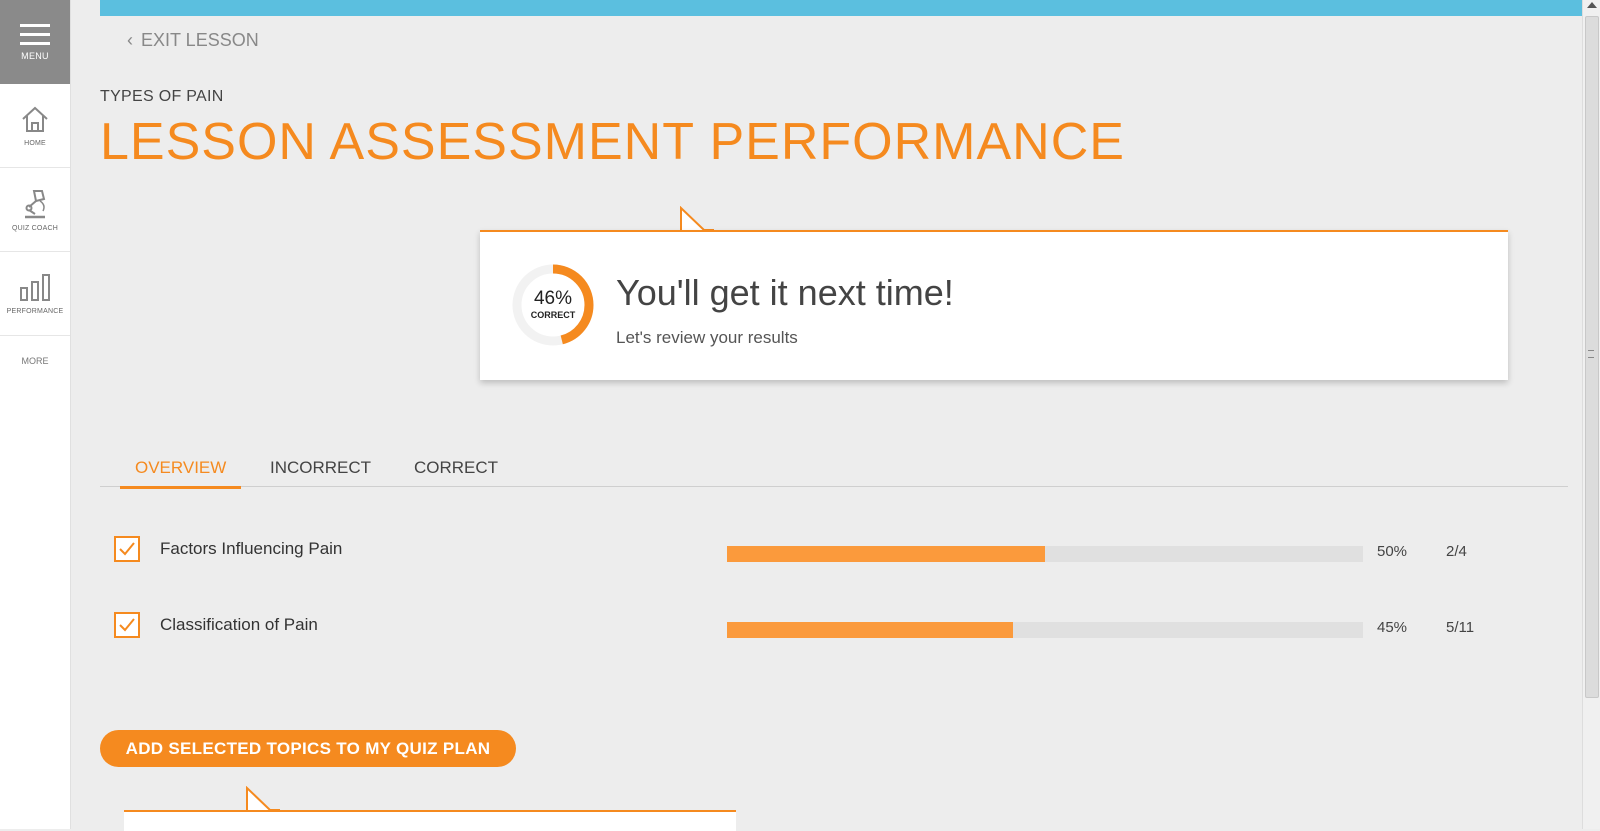  Describe the element at coordinates (1460, 627) in the screenshot. I see `topic-ratio: 5/11` at that location.